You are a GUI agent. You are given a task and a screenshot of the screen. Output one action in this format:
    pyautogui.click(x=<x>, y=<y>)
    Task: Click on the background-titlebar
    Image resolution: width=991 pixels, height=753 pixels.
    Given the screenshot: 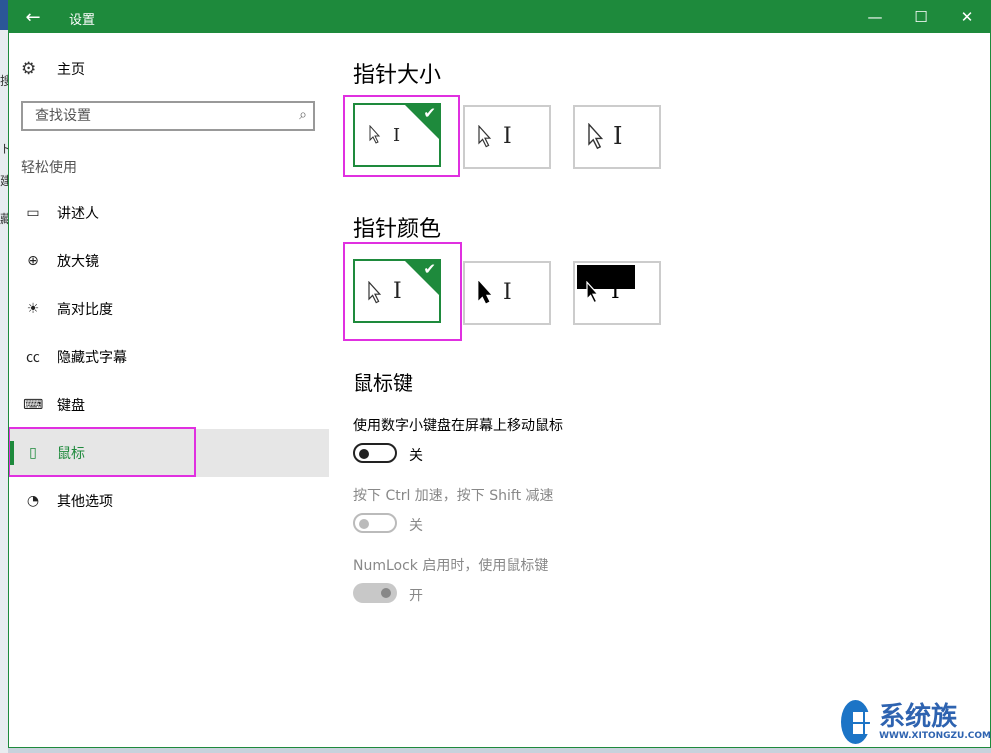 What is the action you would take?
    pyautogui.click(x=4, y=15)
    